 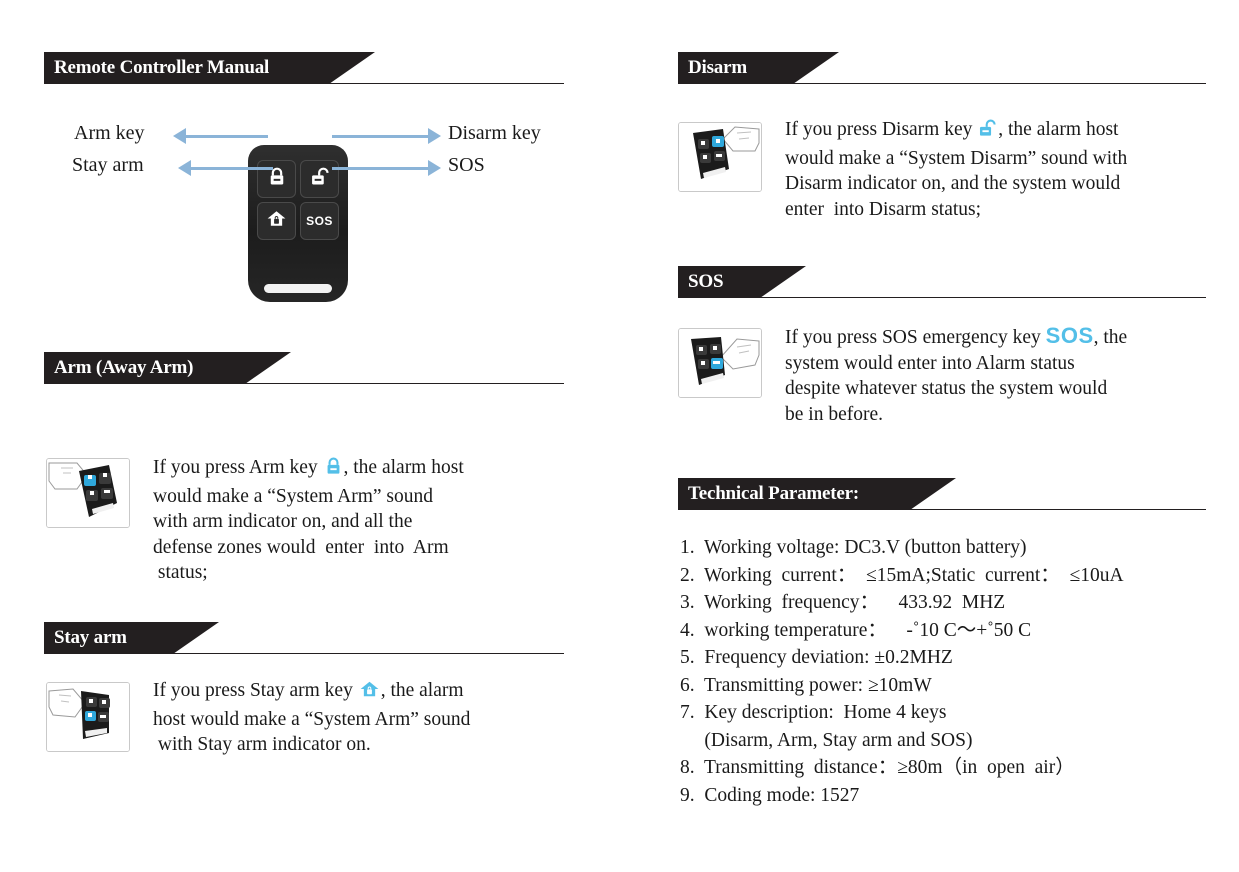 I want to click on list-item: 3. Working frequency： 433.92 MHZ, so click(x=843, y=602).